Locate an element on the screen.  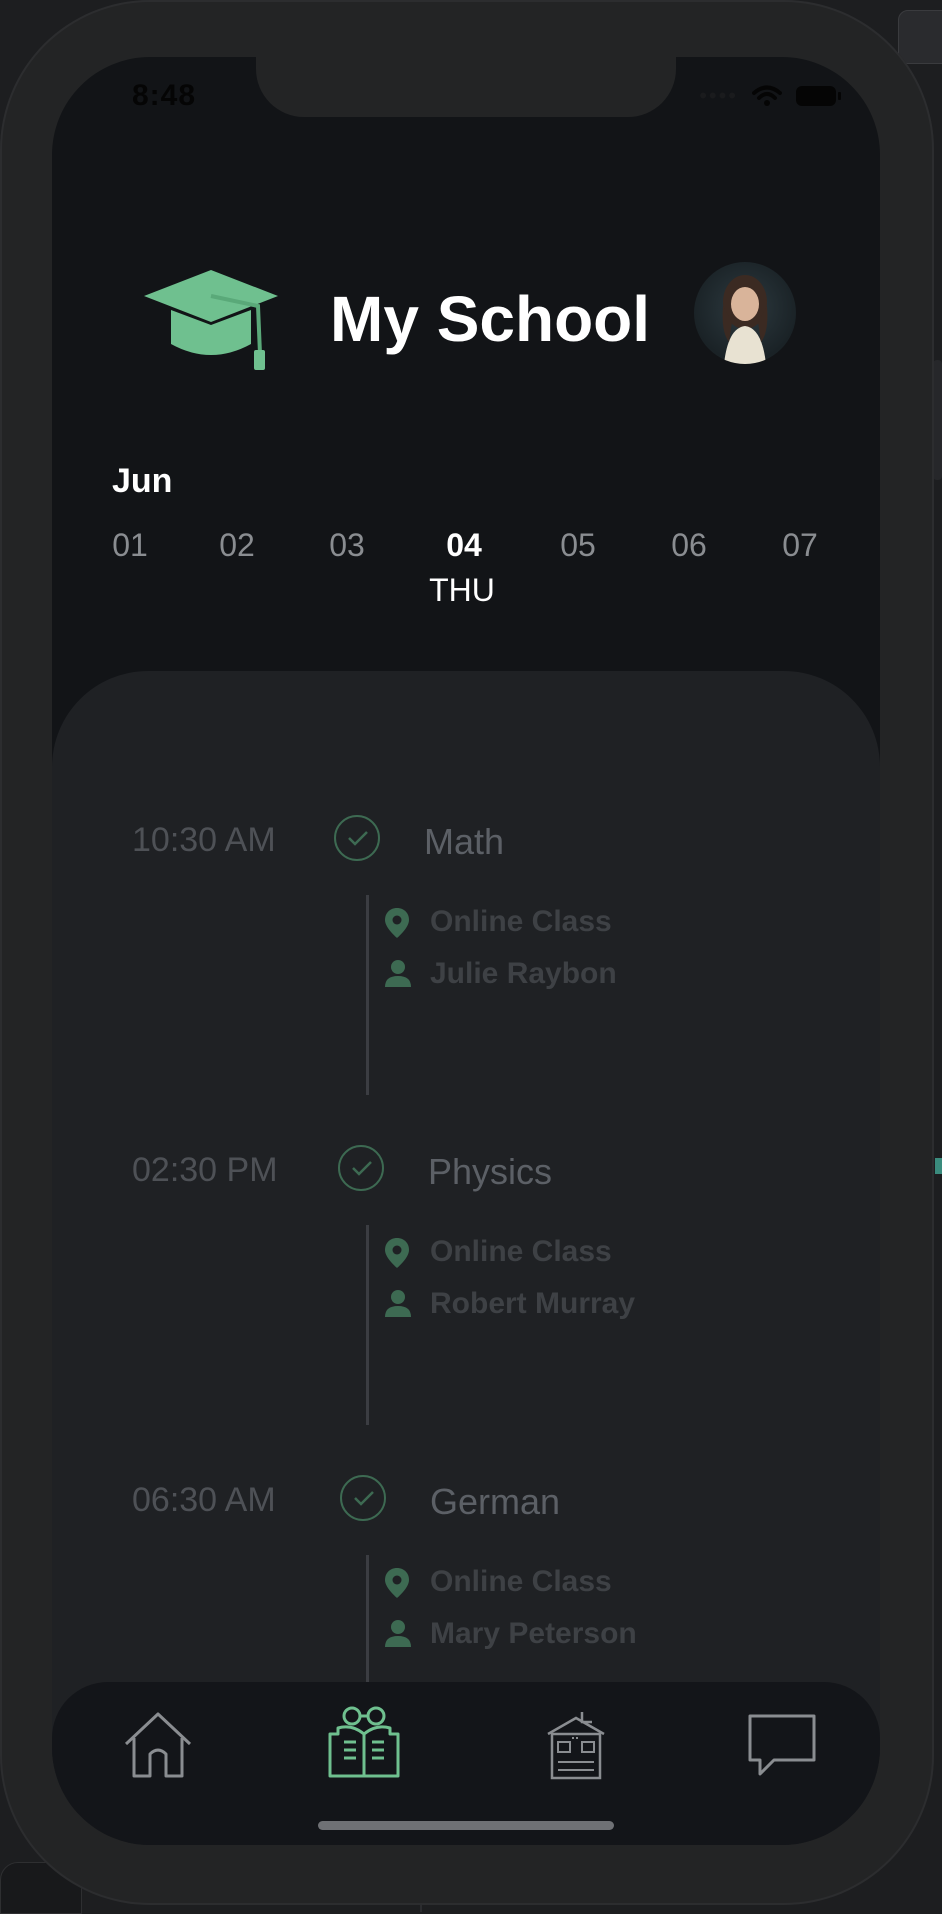
class-subject: German is located at coordinates (495, 1501).